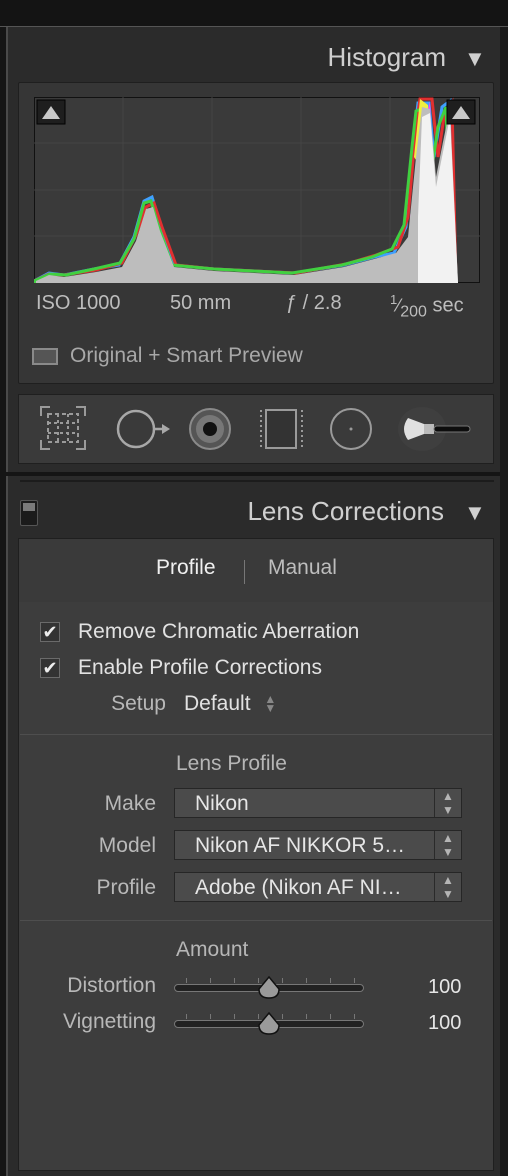  I want to click on model-label: Model, so click(127, 845).